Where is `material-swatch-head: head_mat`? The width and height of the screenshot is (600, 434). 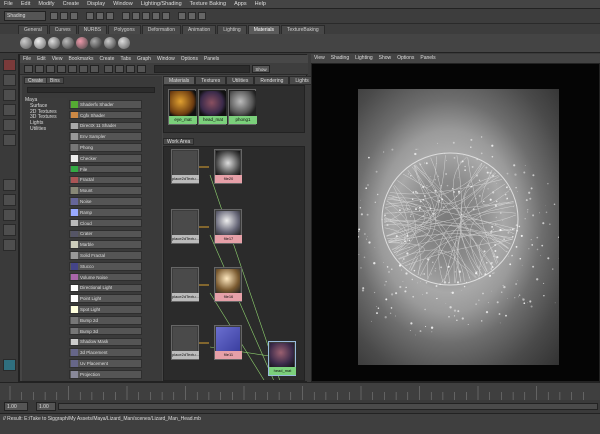 material-swatch-head: head_mat is located at coordinates (212, 107).